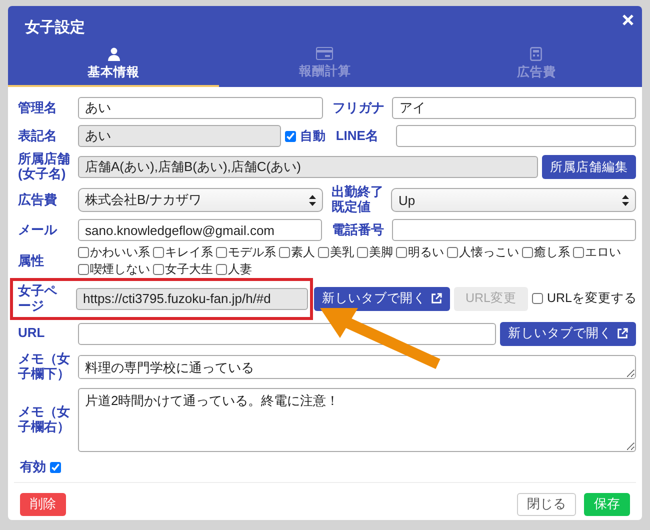 This screenshot has width=650, height=530. Describe the element at coordinates (552, 252) in the screenshot. I see `checkbox-label: 癒し系` at that location.